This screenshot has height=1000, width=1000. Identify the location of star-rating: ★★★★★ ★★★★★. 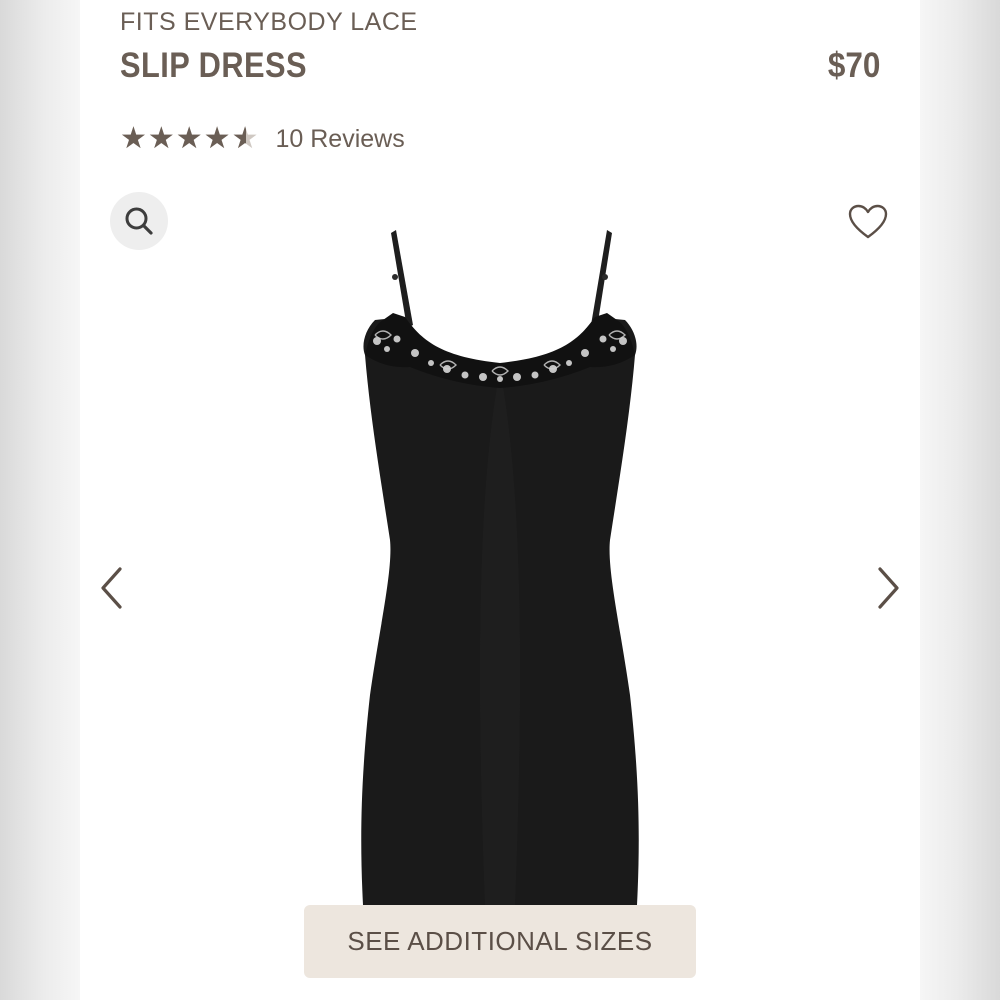
(189, 139).